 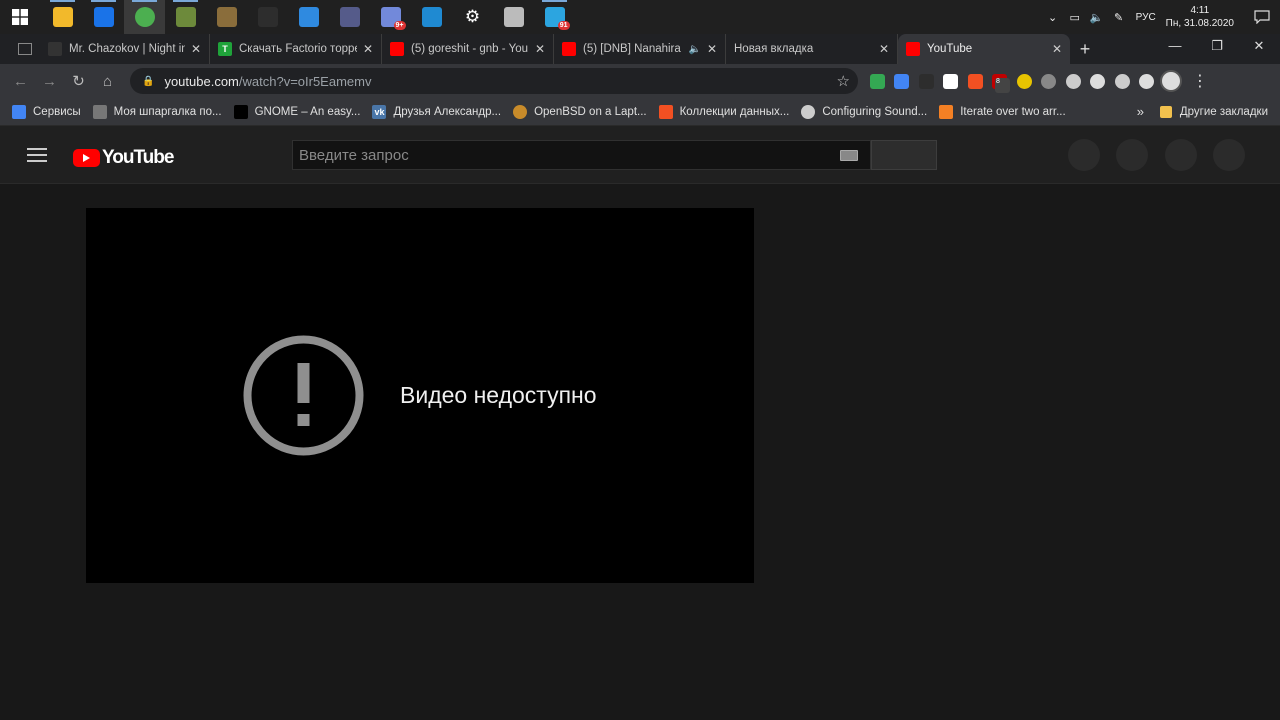 What do you see at coordinates (1097, 17) in the screenshot?
I see `volume-icon: 🔈` at bounding box center [1097, 17].